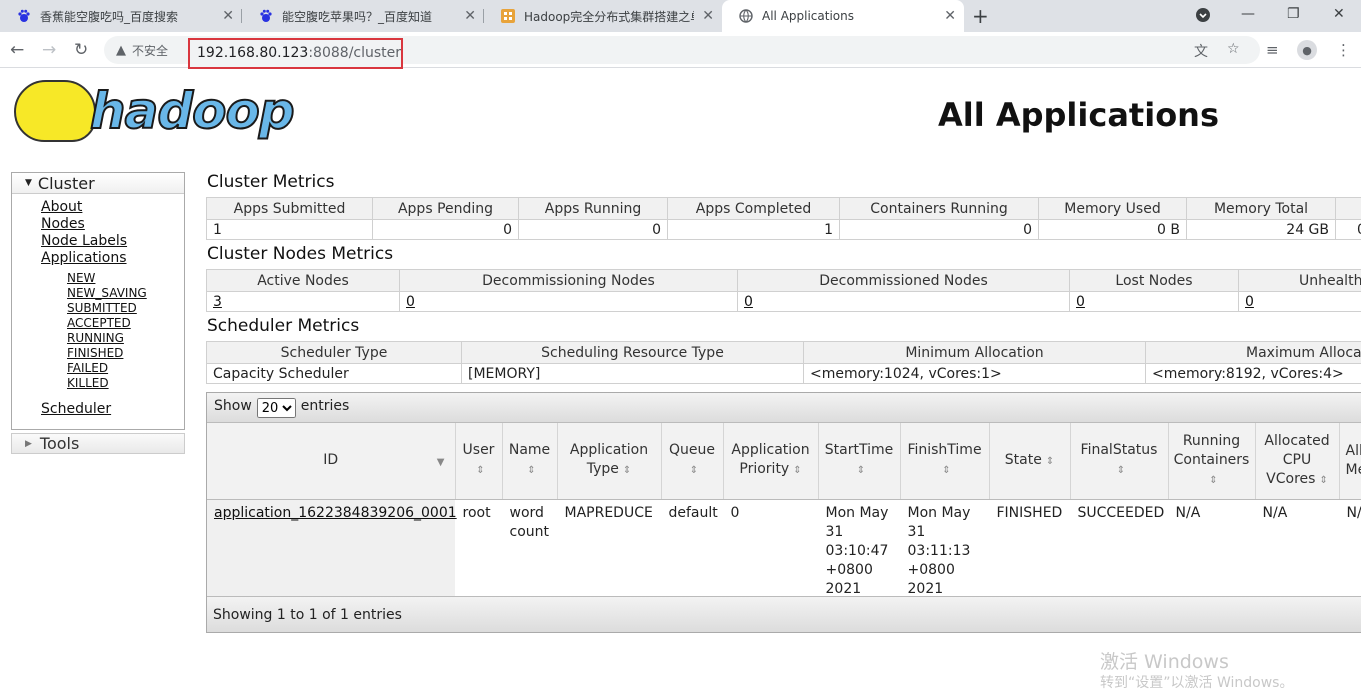 This screenshot has height=699, width=1361. Describe the element at coordinates (746, 16) in the screenshot. I see `globe-icon` at that location.